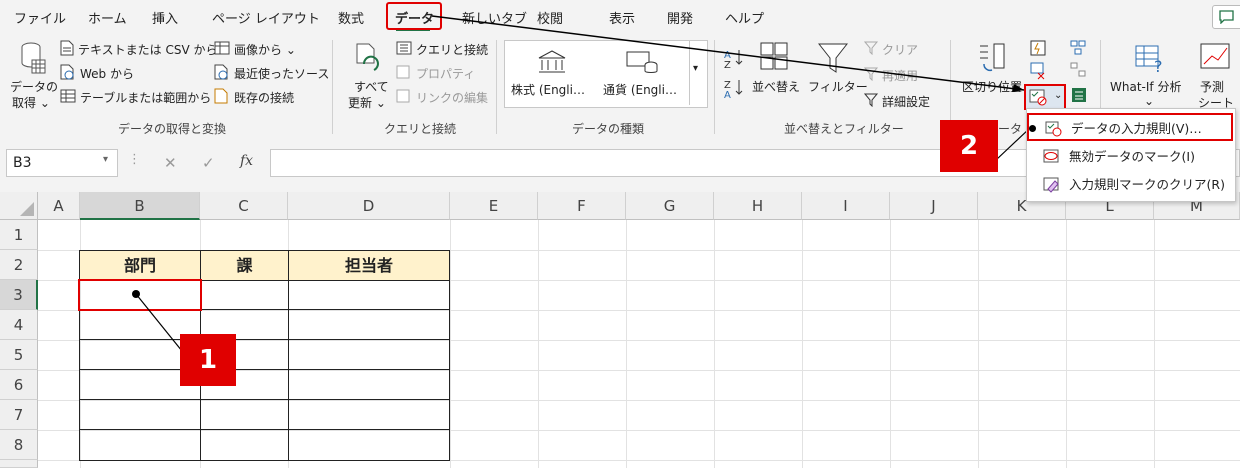 Image resolution: width=1240 pixels, height=468 pixels. I want to click on menu-item-label: 無効データのマーク(I), so click(1132, 156).